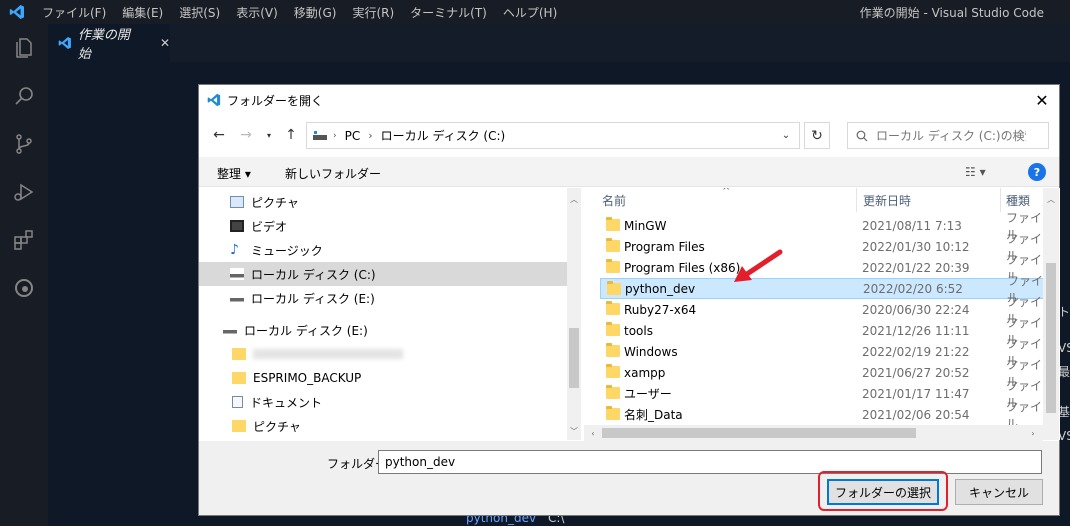 The width and height of the screenshot is (1070, 526). I want to click on column-date: 更新日時, so click(887, 200).